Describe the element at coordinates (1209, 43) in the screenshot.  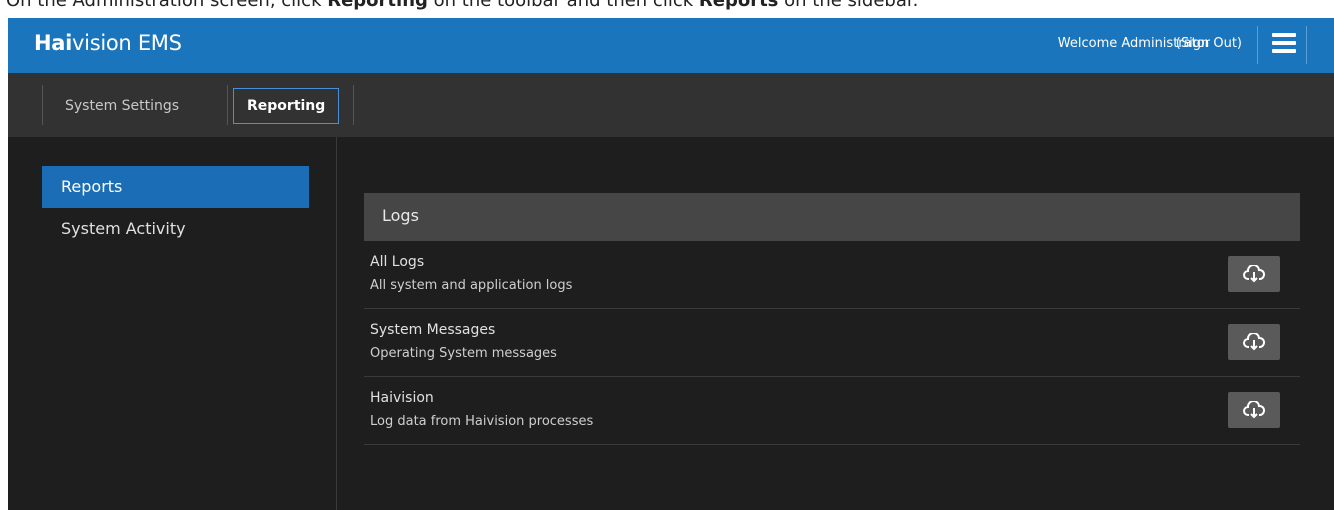
I see `sign-out-link: (Sign Out)` at that location.